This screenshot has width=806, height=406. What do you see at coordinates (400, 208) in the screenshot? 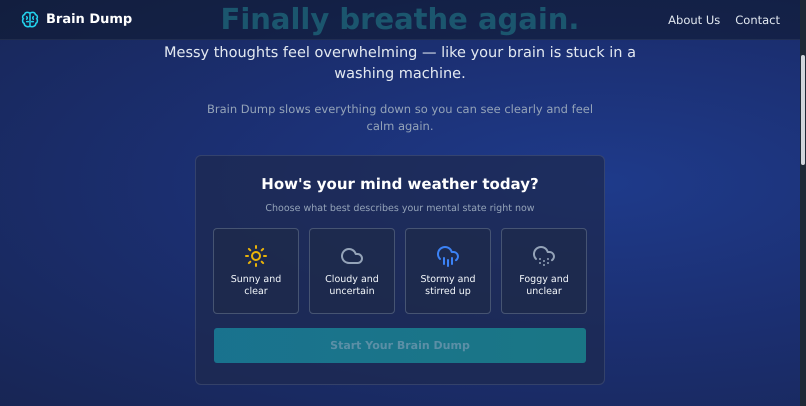
I see `card-subtitle: Choose what best describes your mental state right now` at bounding box center [400, 208].